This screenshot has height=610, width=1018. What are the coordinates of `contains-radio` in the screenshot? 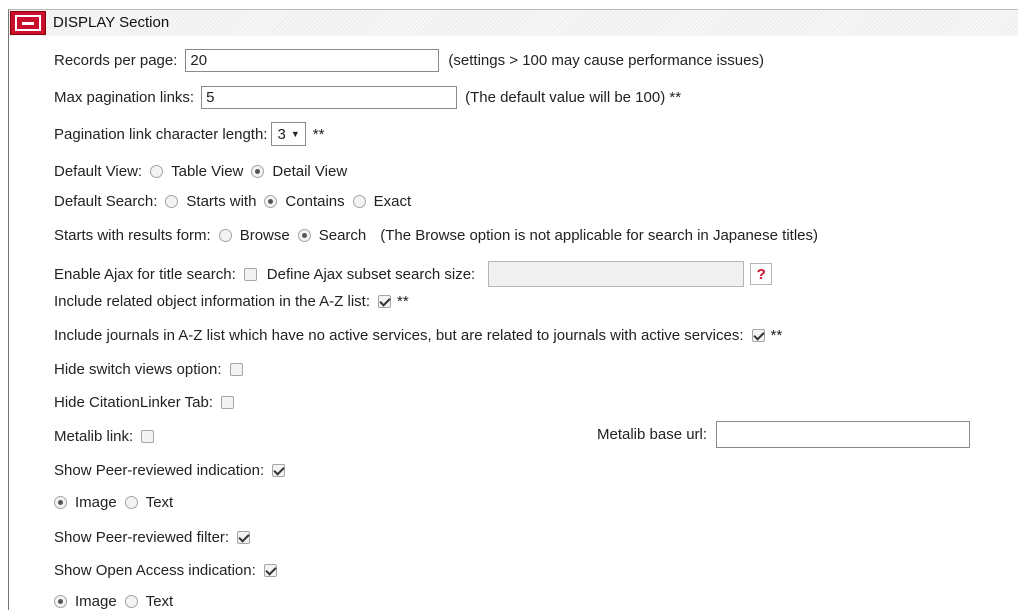 It's located at (271, 201).